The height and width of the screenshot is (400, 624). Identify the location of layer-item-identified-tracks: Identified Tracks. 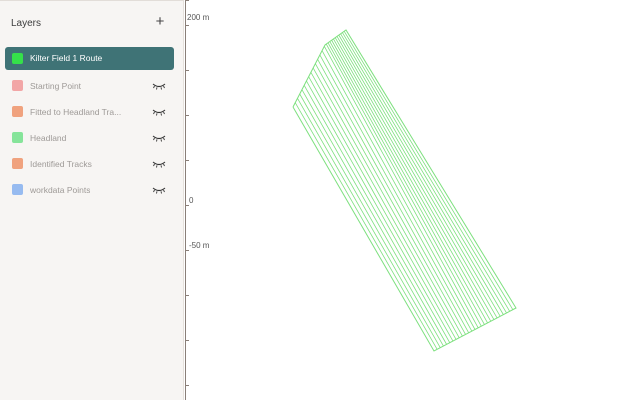
(92, 164).